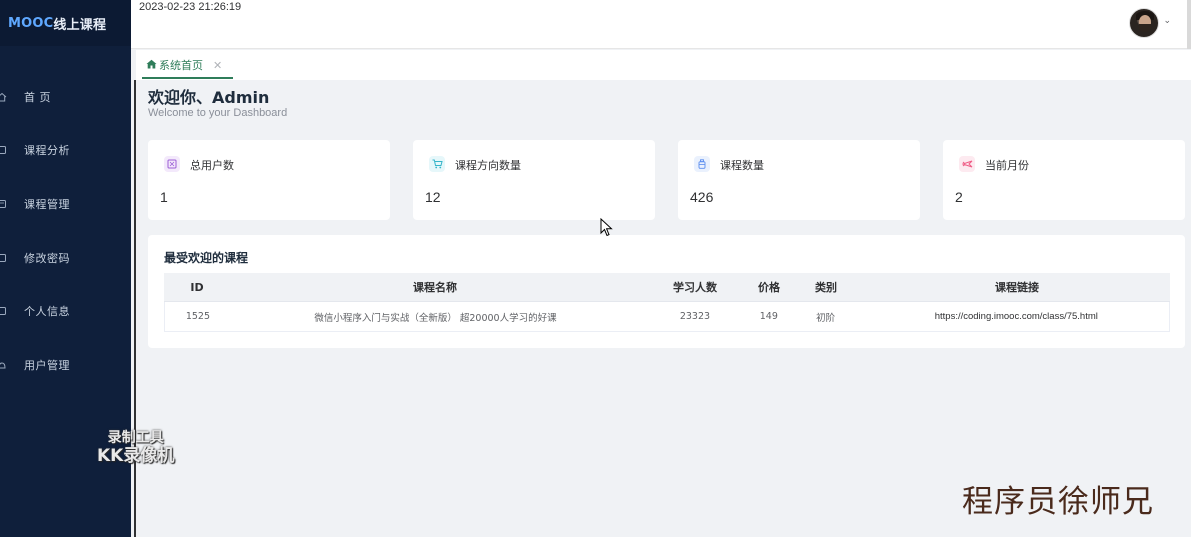  I want to click on sidebar-item-label: 课程分析, so click(47, 151).